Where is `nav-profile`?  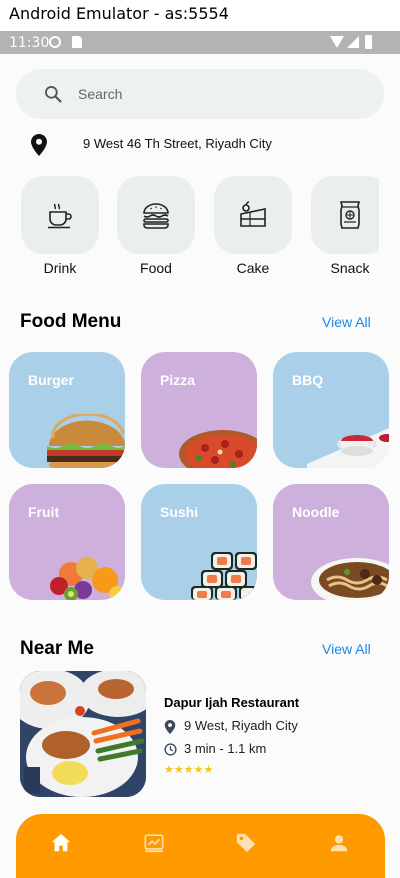 nav-profile is located at coordinates (339, 843).